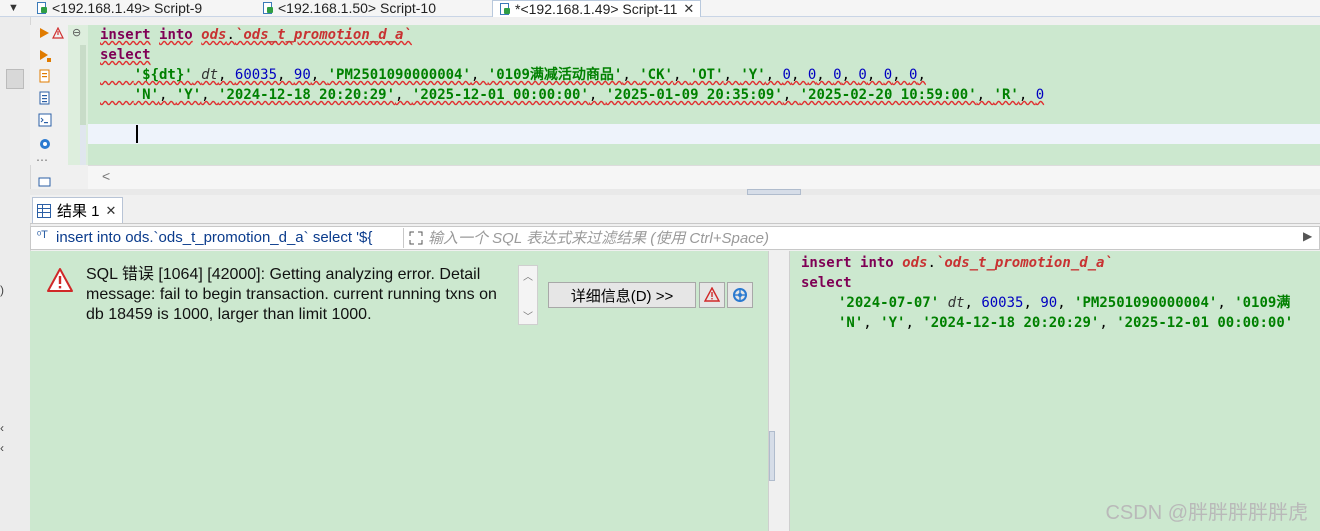 The width and height of the screenshot is (1320, 531). What do you see at coordinates (45, 98) in the screenshot?
I see `explain-plan-icon` at bounding box center [45, 98].